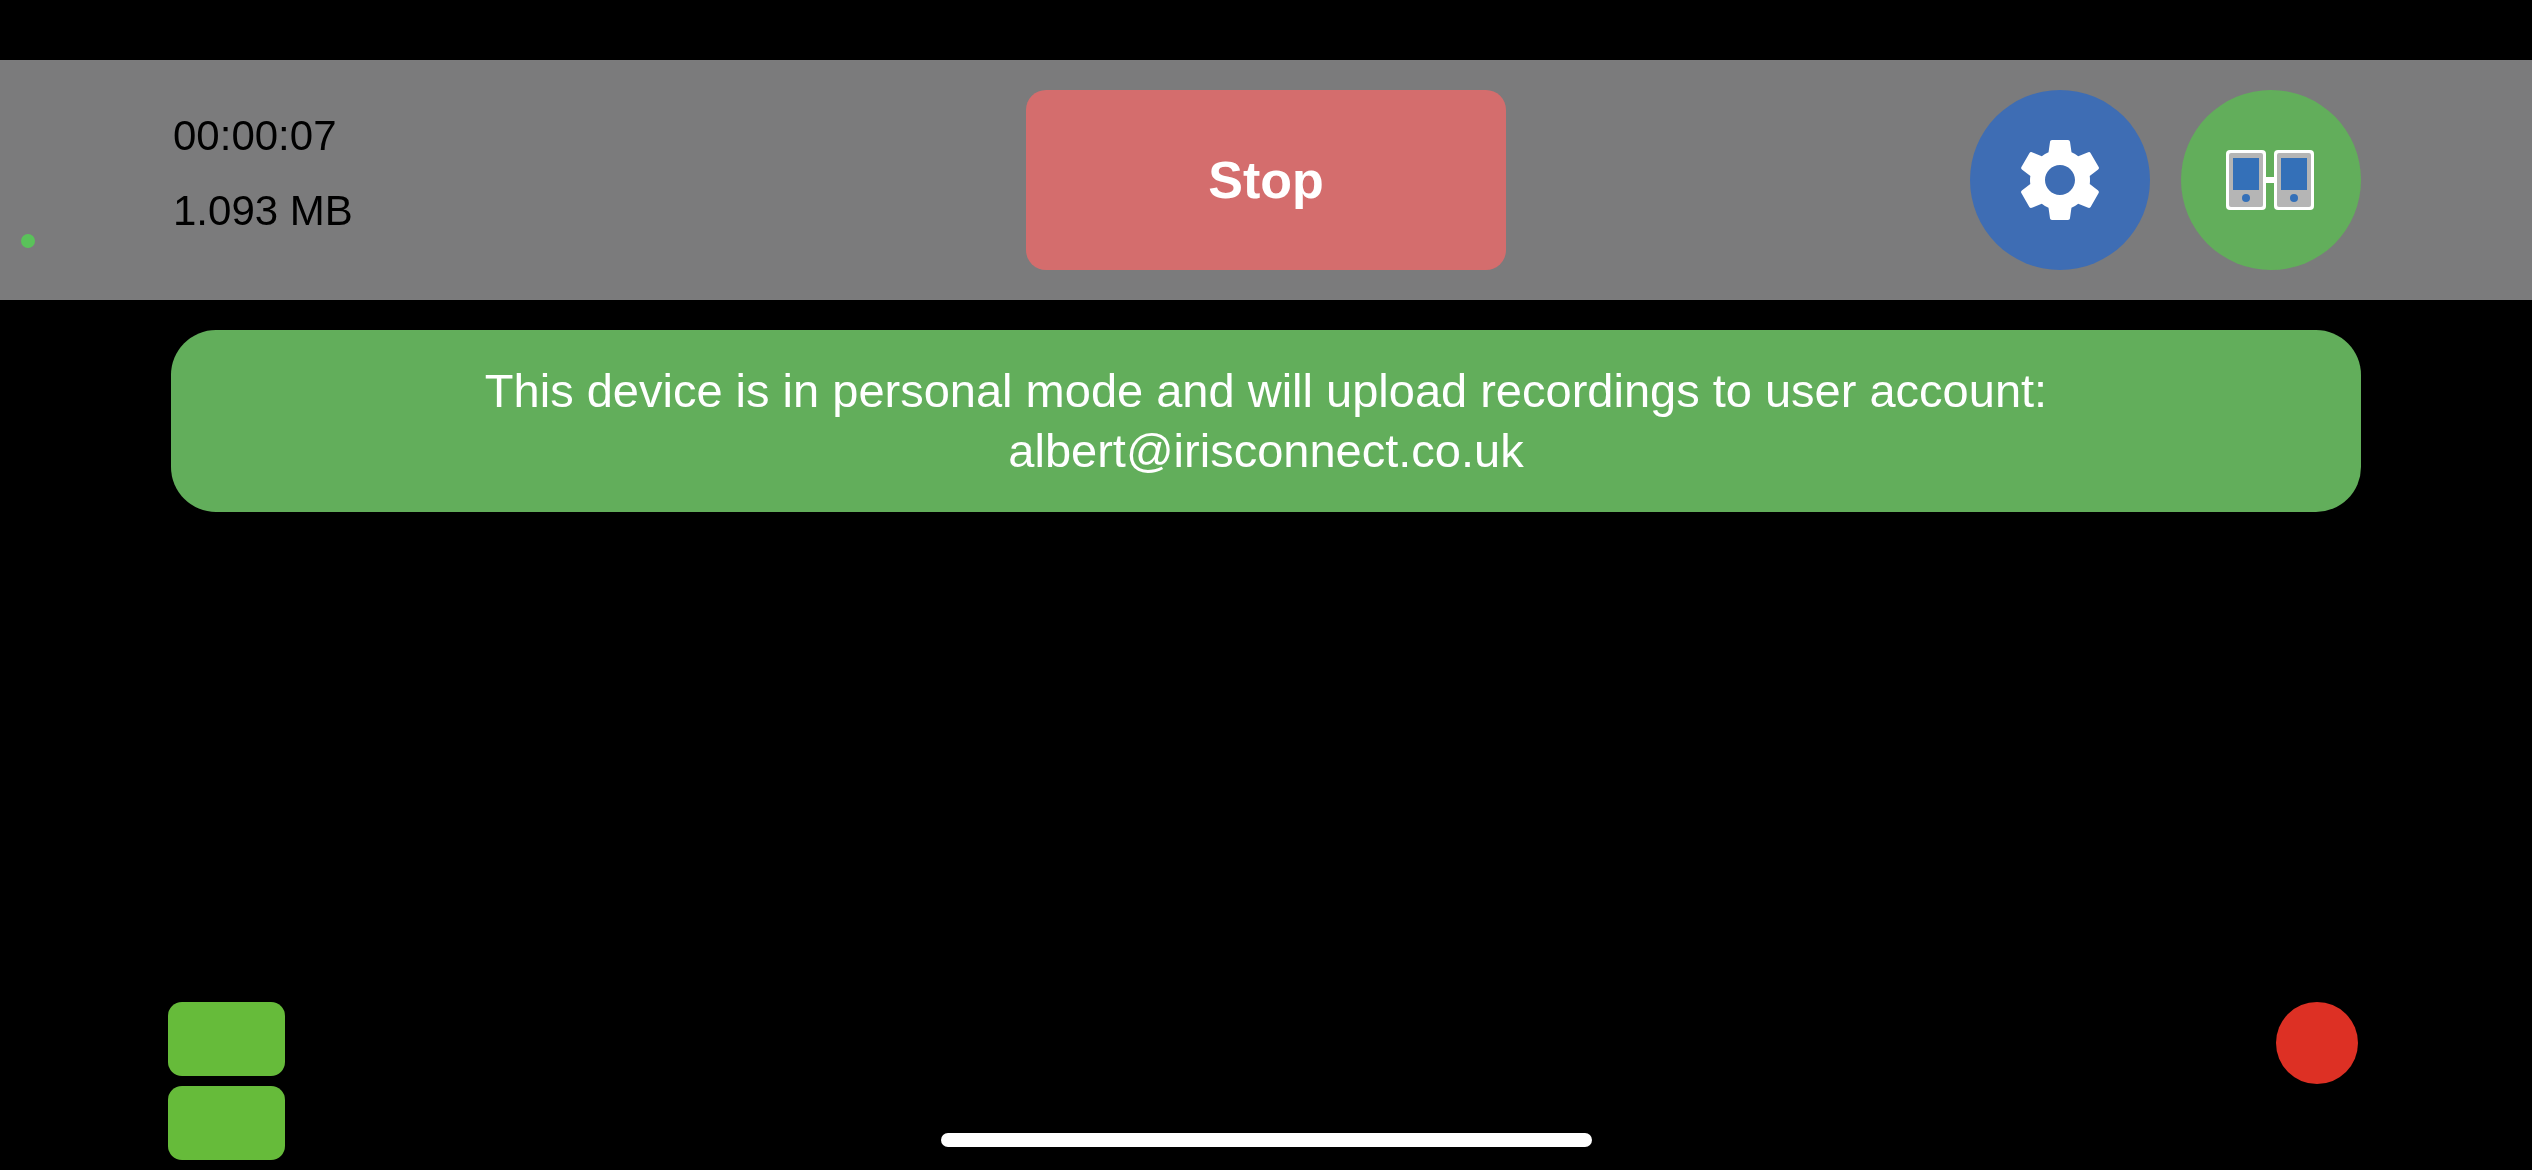 The width and height of the screenshot is (2532, 1170). I want to click on linked-phones-icon, so click(2271, 180).